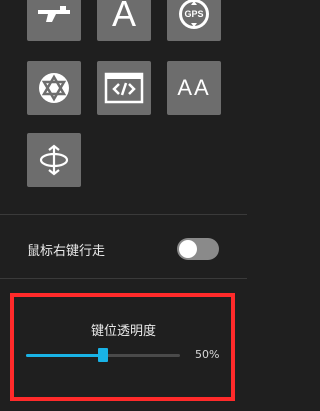 The image size is (320, 411). What do you see at coordinates (123, 331) in the screenshot?
I see `opacity-slider-title: 键位透明度` at bounding box center [123, 331].